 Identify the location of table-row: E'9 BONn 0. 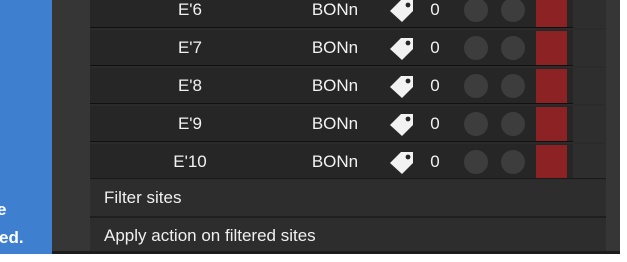
(348, 124).